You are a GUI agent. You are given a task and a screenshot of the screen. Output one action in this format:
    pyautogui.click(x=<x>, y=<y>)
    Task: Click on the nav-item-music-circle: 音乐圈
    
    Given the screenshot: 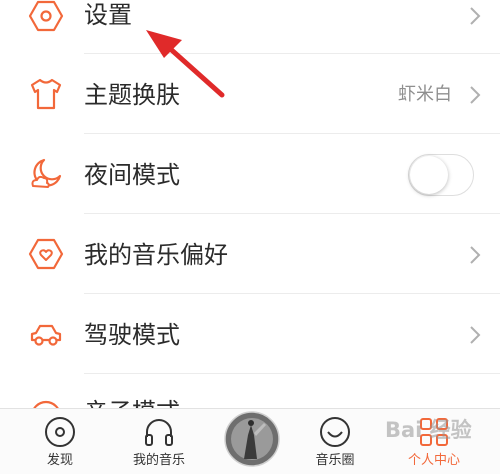 What is the action you would take?
    pyautogui.click(x=335, y=441)
    